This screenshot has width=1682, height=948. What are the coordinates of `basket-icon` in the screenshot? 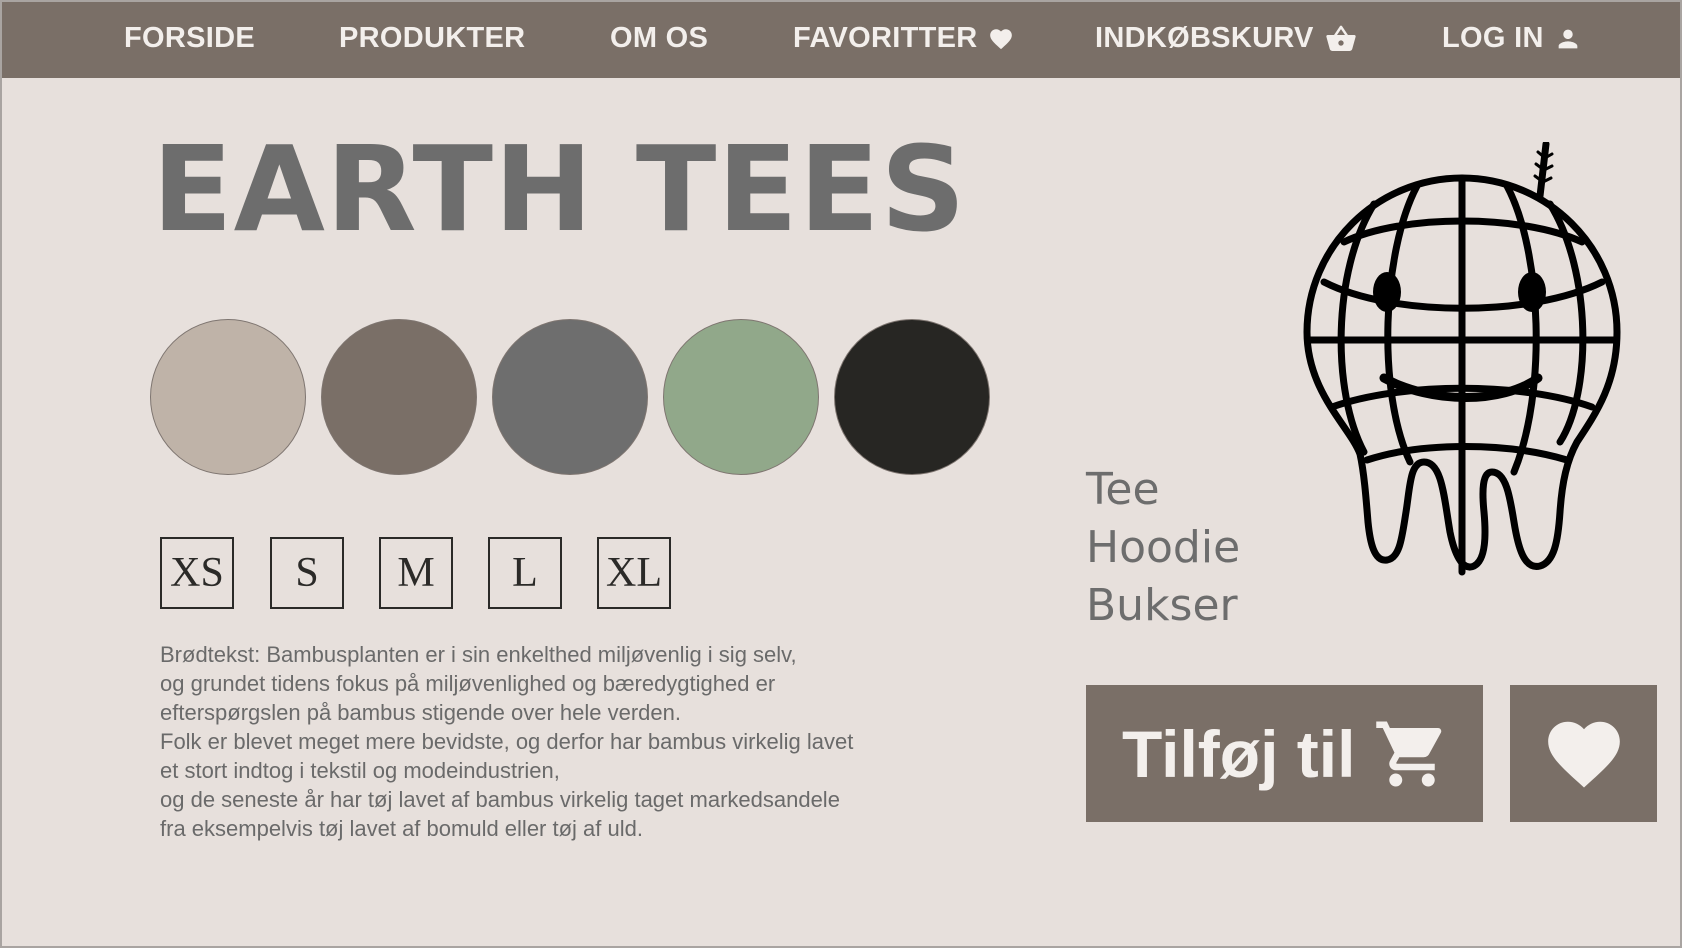 It's located at (1341, 38).